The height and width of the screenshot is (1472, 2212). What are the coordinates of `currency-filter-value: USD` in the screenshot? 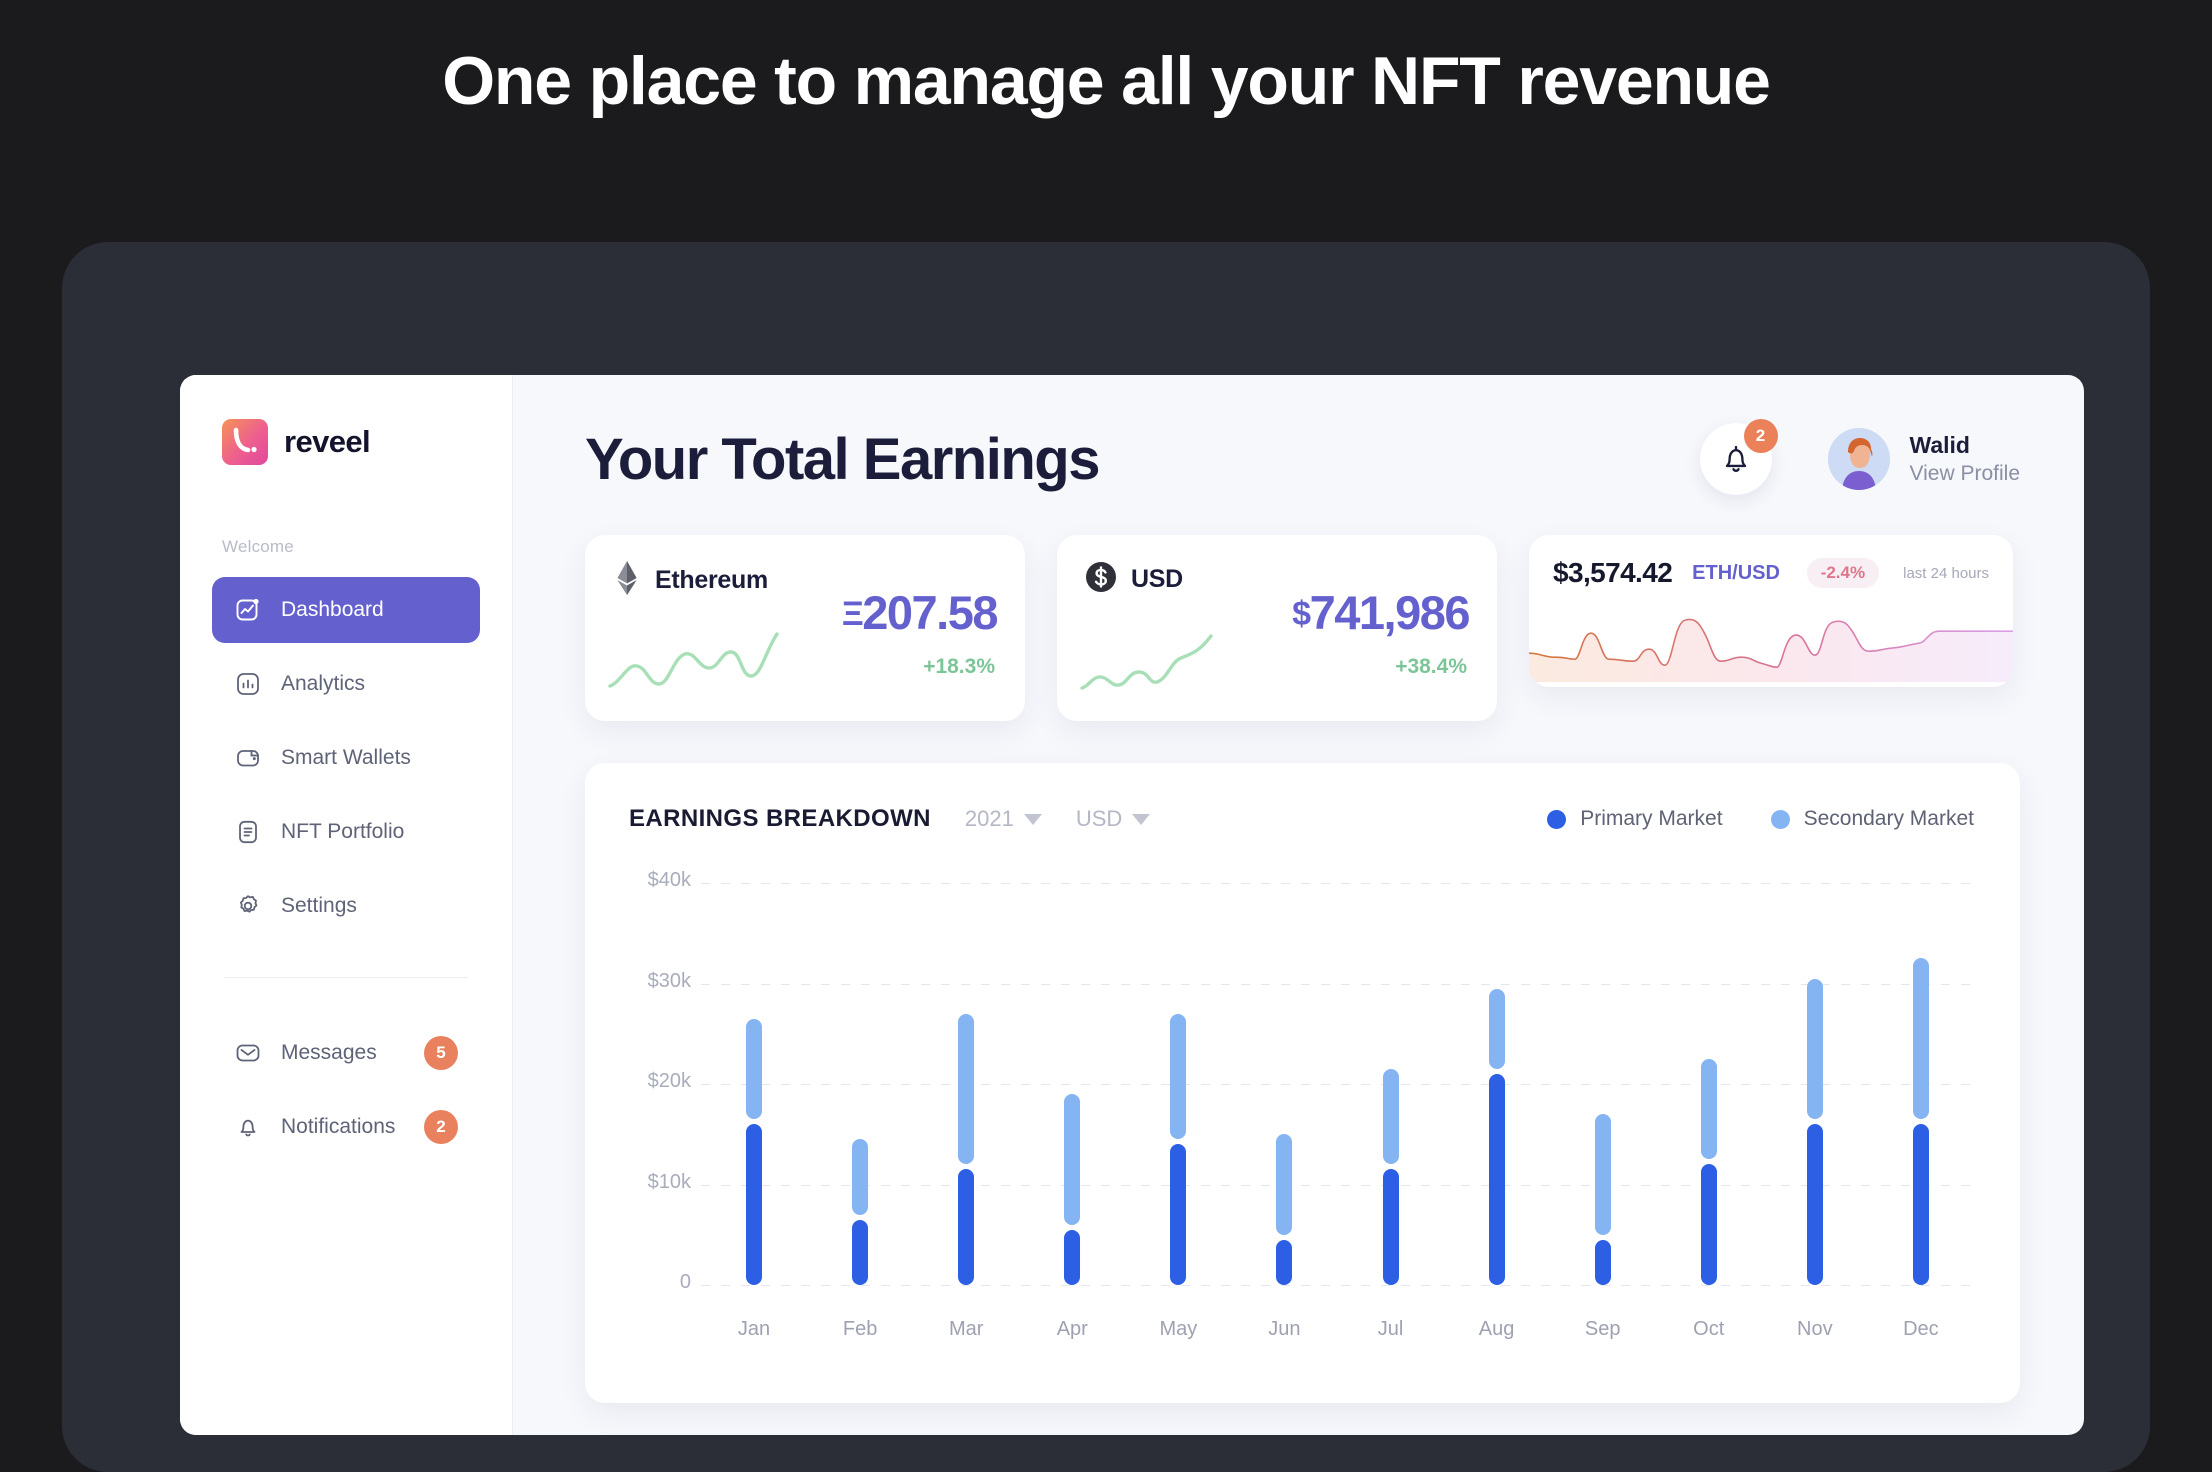 It's located at (1099, 818).